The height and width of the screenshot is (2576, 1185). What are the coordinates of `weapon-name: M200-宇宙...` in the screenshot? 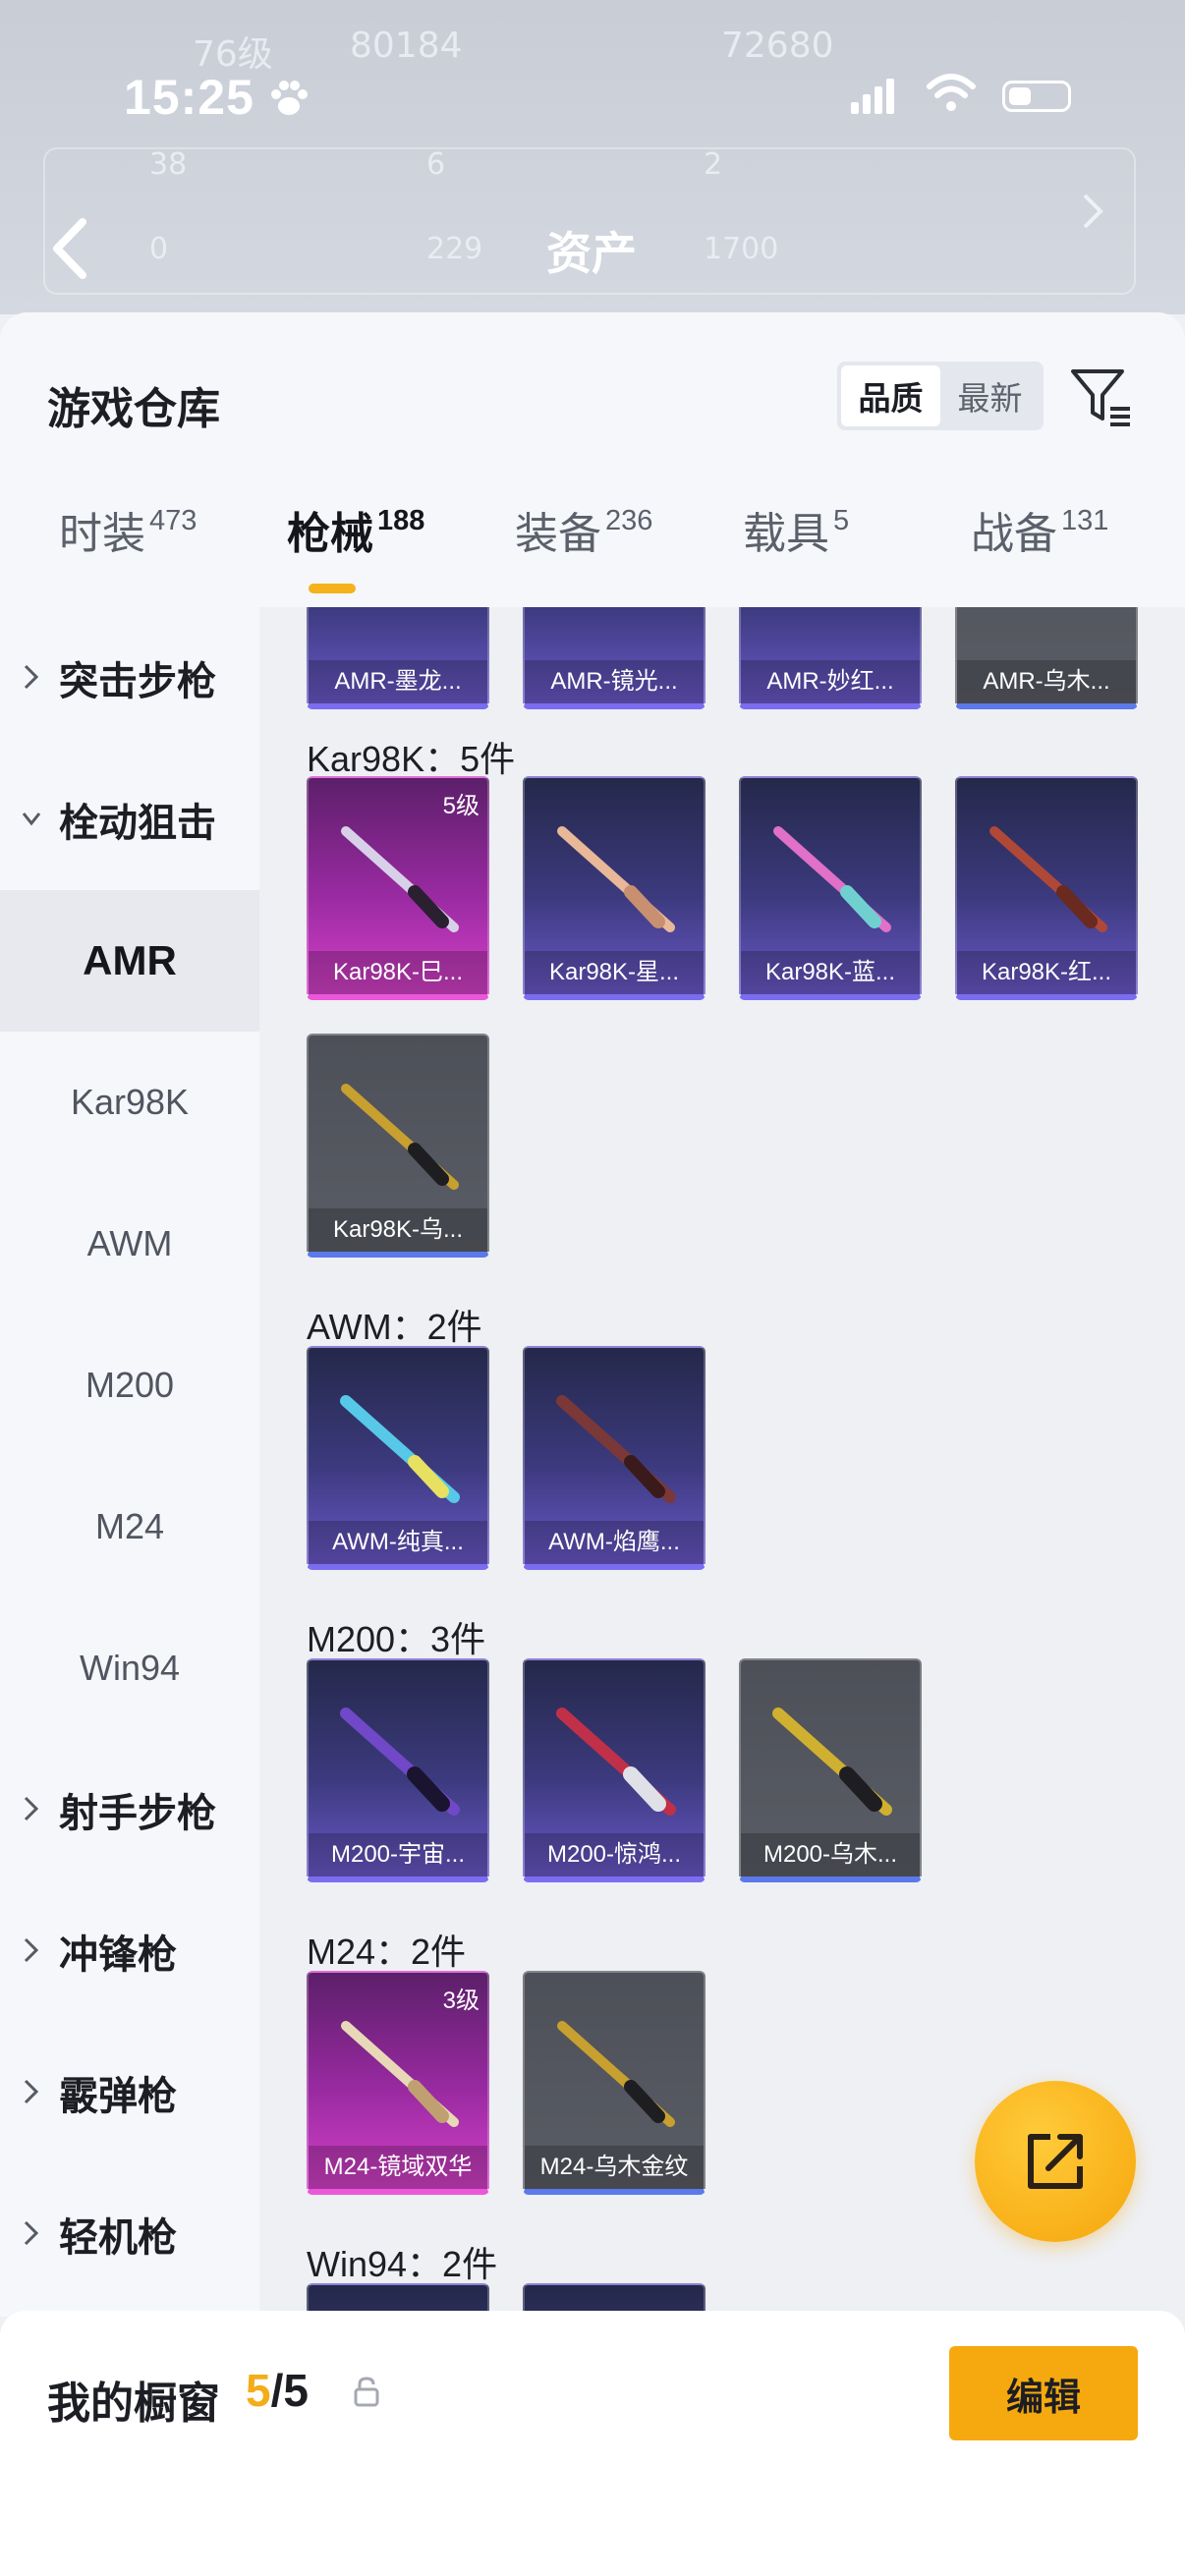 It's located at (398, 1854).